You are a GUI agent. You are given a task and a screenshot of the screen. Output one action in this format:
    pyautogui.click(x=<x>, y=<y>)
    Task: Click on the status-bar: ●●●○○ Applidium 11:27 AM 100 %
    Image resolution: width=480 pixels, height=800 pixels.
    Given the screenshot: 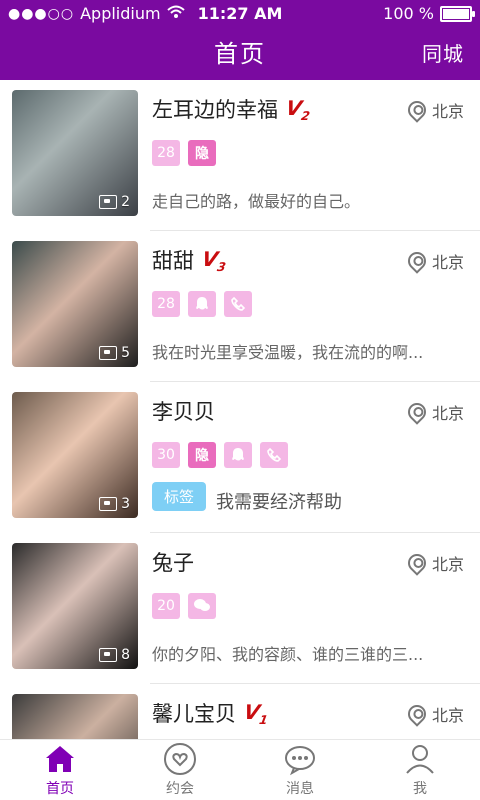 What is the action you would take?
    pyautogui.click(x=240, y=14)
    